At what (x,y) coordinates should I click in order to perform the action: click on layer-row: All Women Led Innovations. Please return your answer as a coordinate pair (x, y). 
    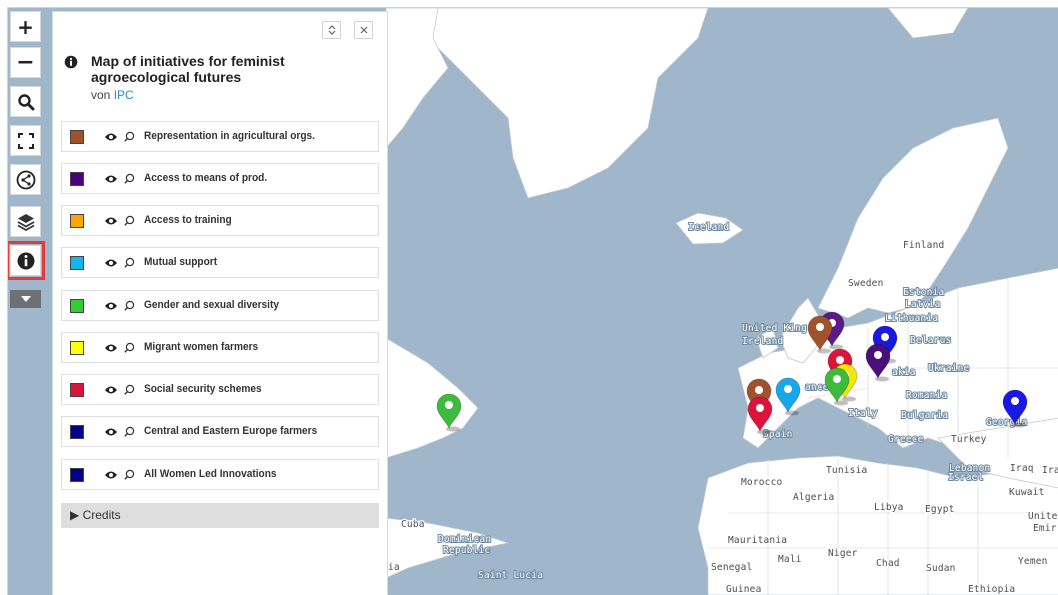
    Looking at the image, I should click on (220, 474).